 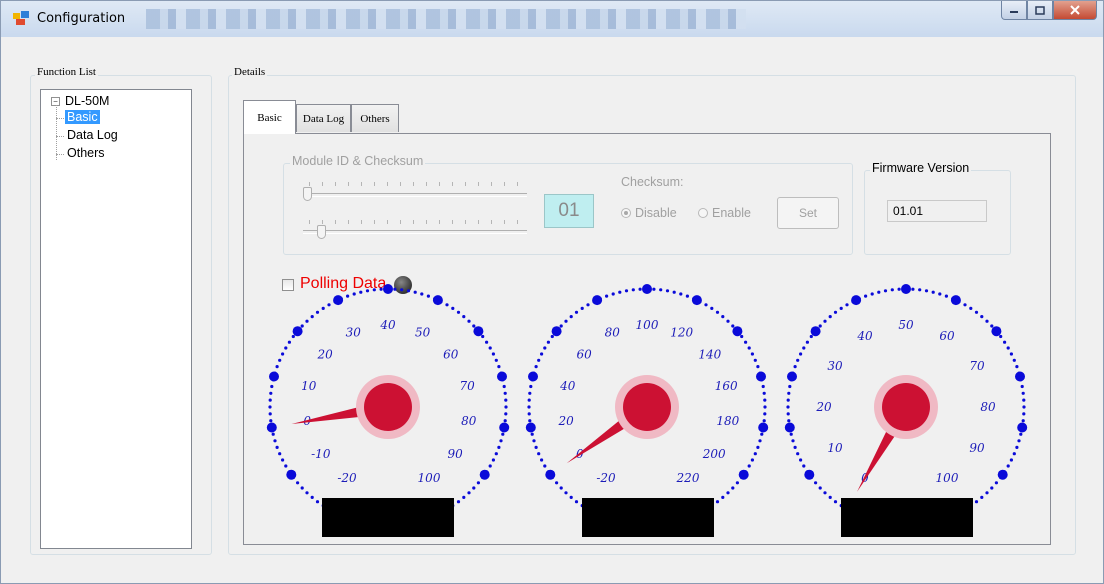 I want to click on tree-item-label: Basic, so click(x=82, y=117).